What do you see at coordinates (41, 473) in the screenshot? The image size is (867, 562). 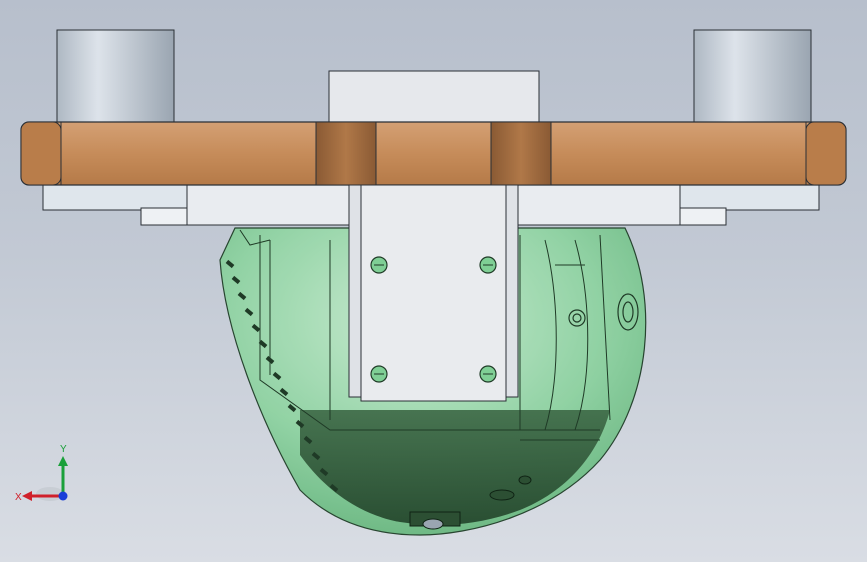 I see `coordinate-triad: Y X` at bounding box center [41, 473].